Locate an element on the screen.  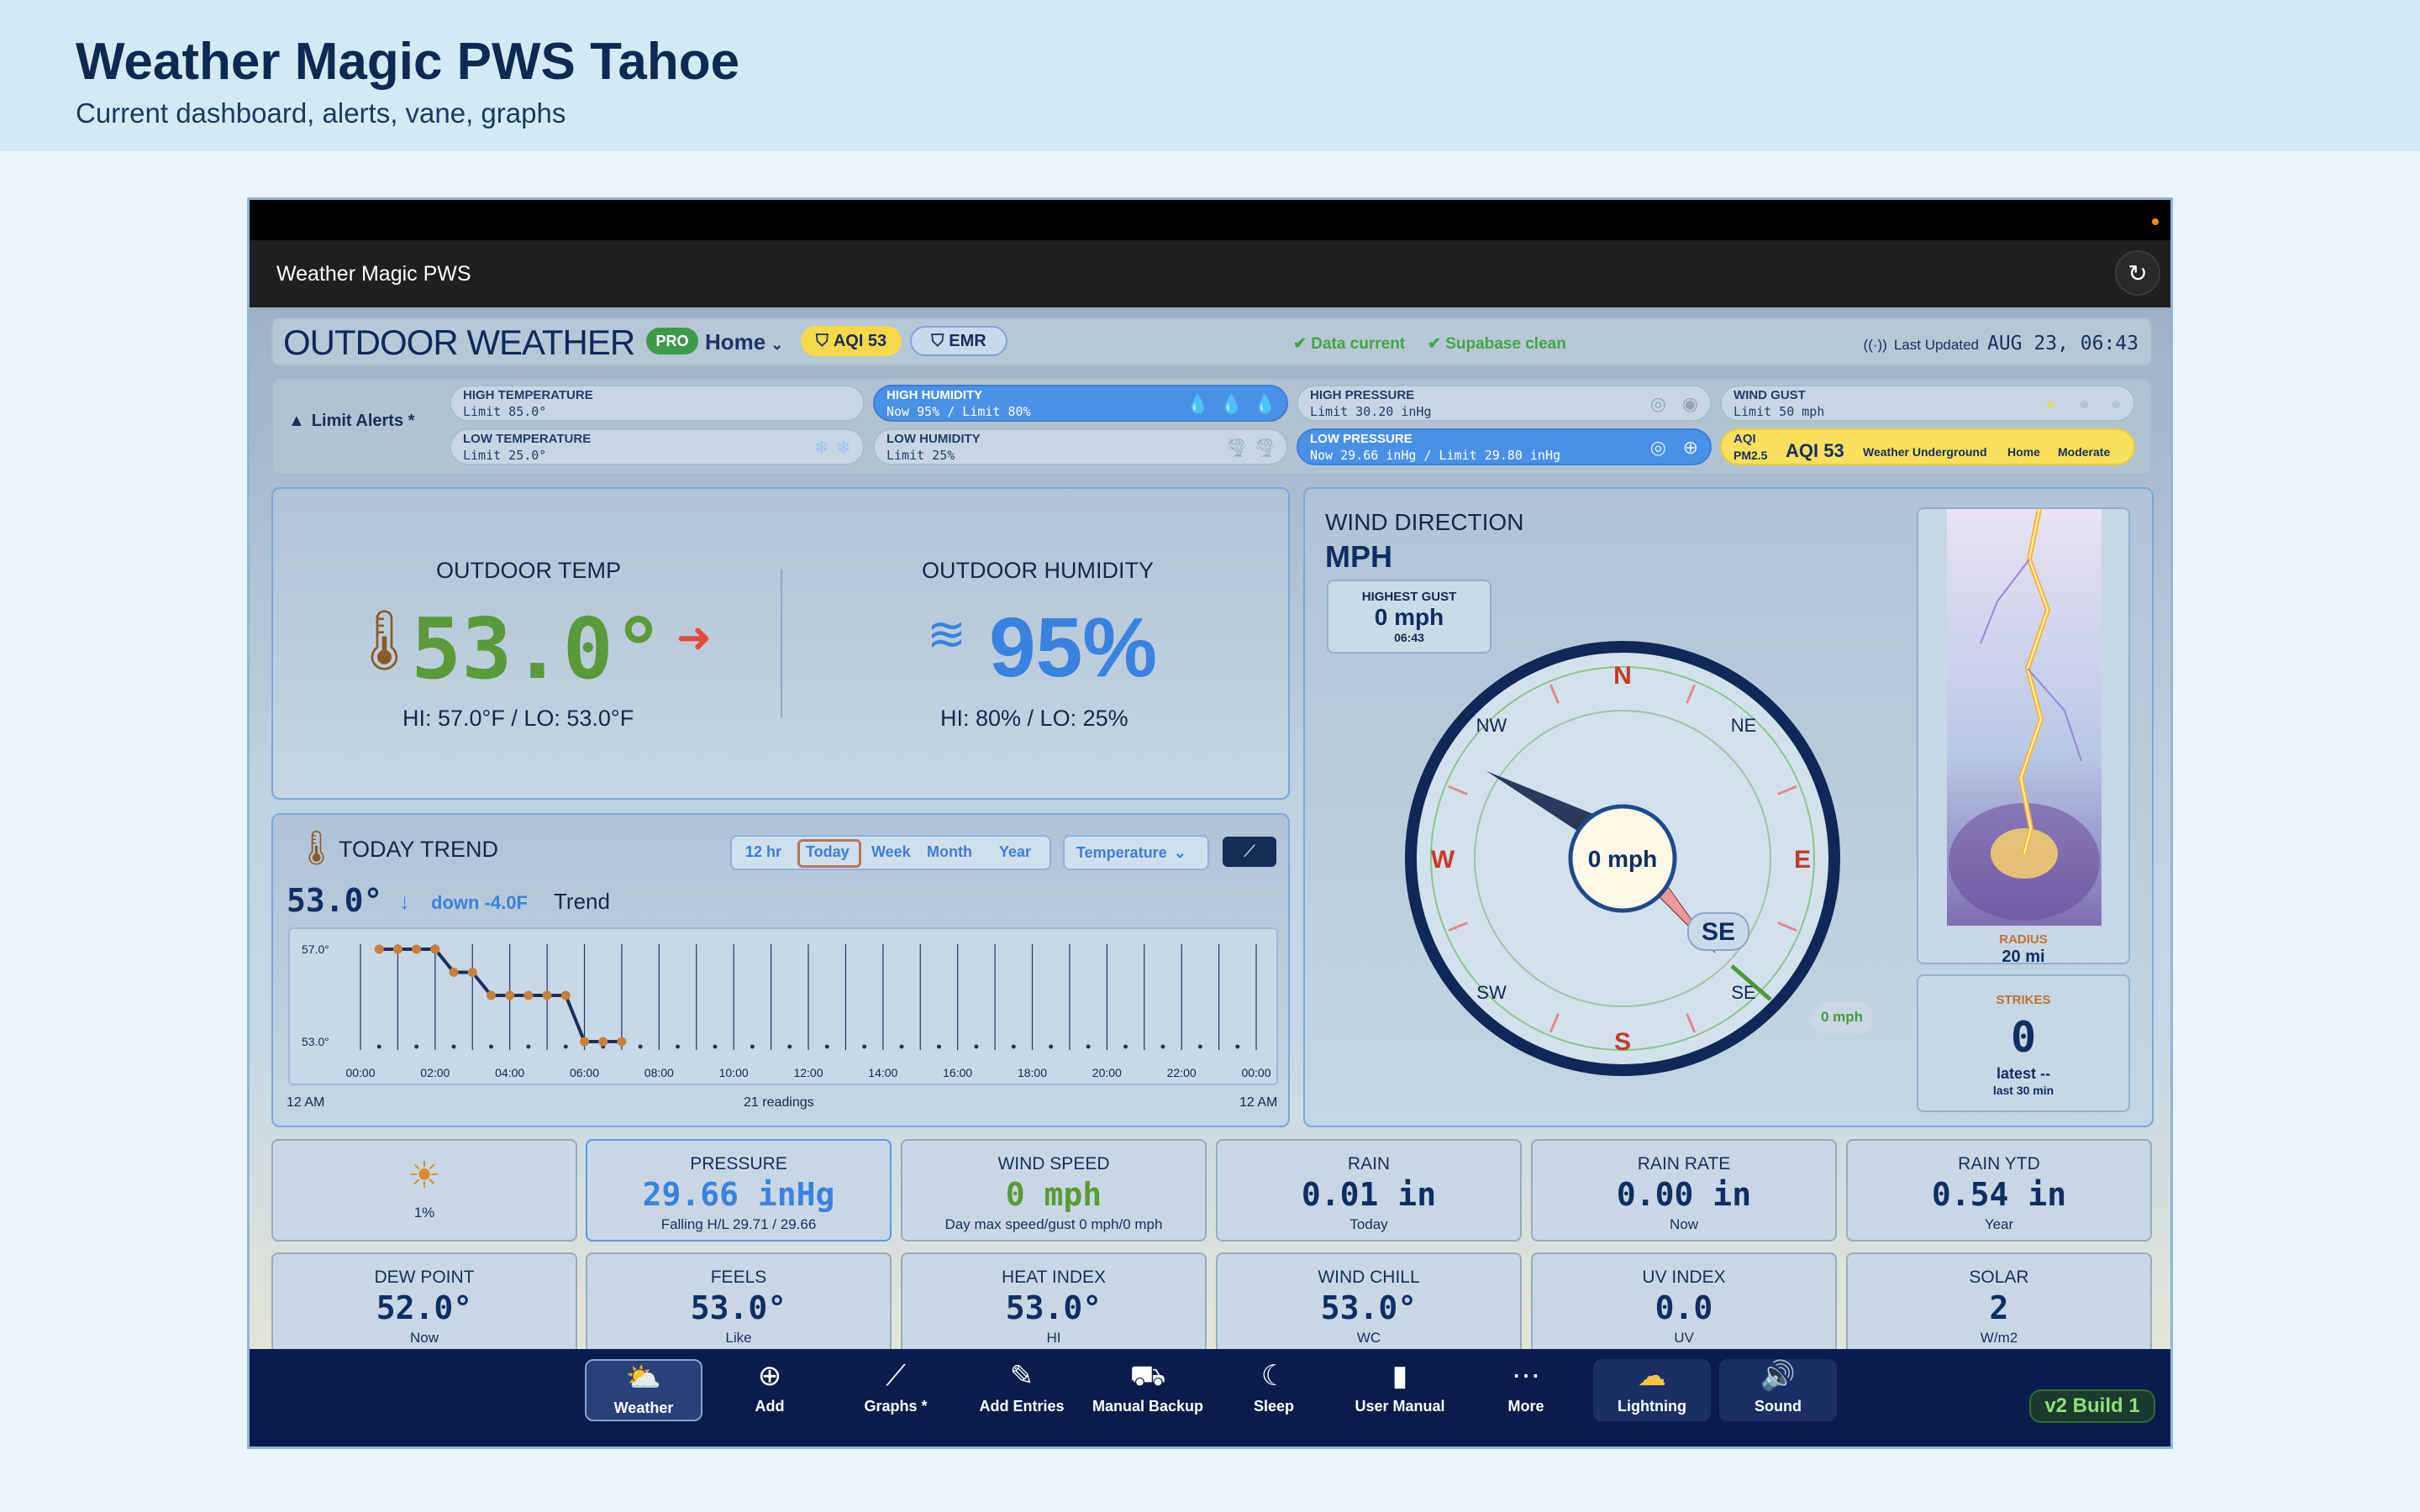
data-current-status: ✔ Data current is located at coordinates (1349, 344).